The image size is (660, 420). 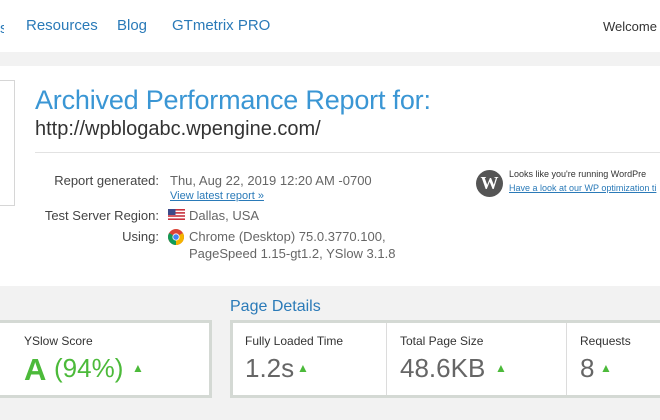 I want to click on fully-loaded-time-value: 1.2s, so click(x=270, y=368).